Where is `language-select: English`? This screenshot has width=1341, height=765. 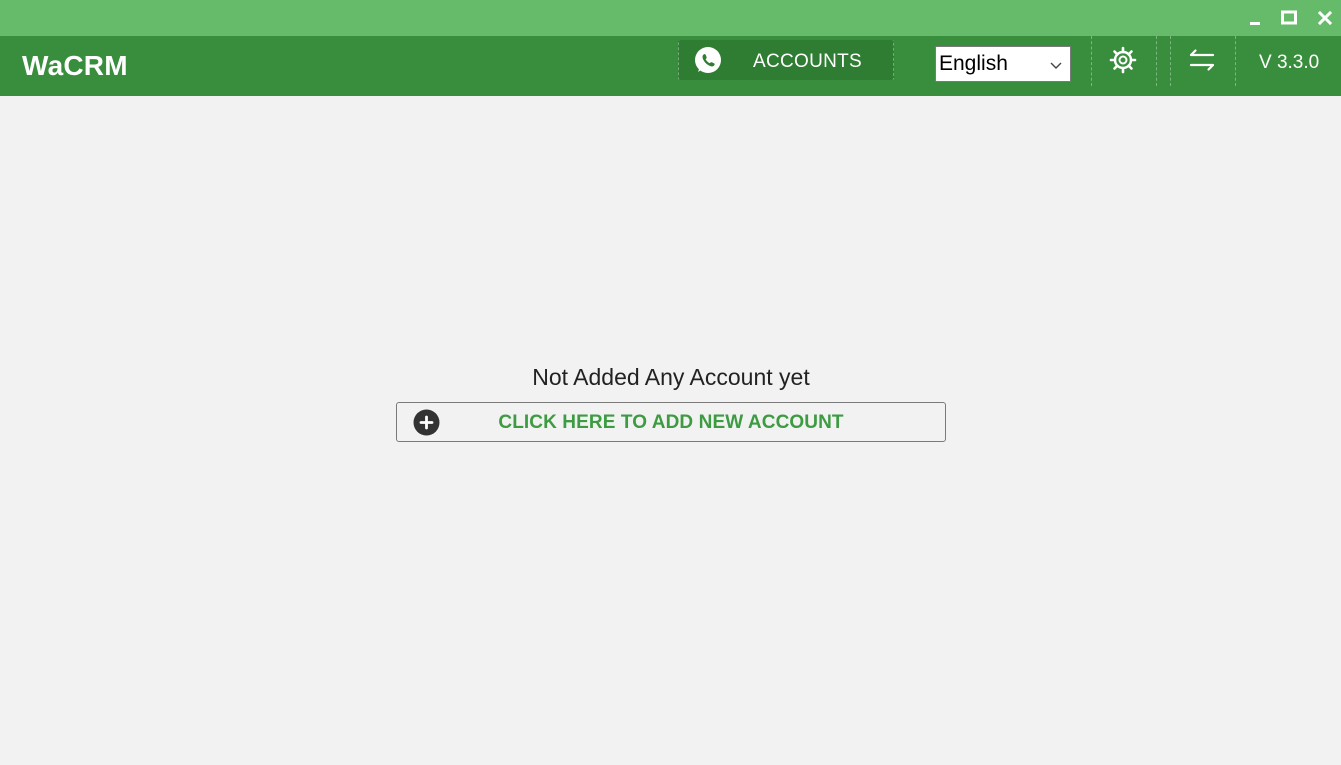 language-select: English is located at coordinates (1003, 64).